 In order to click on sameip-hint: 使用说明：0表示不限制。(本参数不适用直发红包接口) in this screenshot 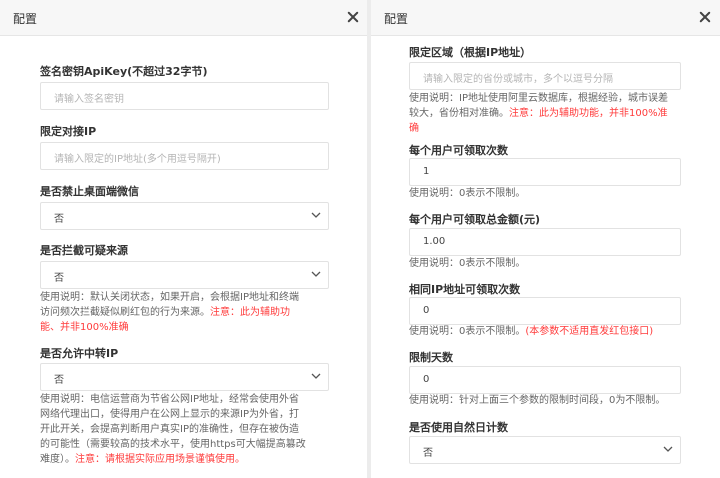, I will do `click(564, 331)`.